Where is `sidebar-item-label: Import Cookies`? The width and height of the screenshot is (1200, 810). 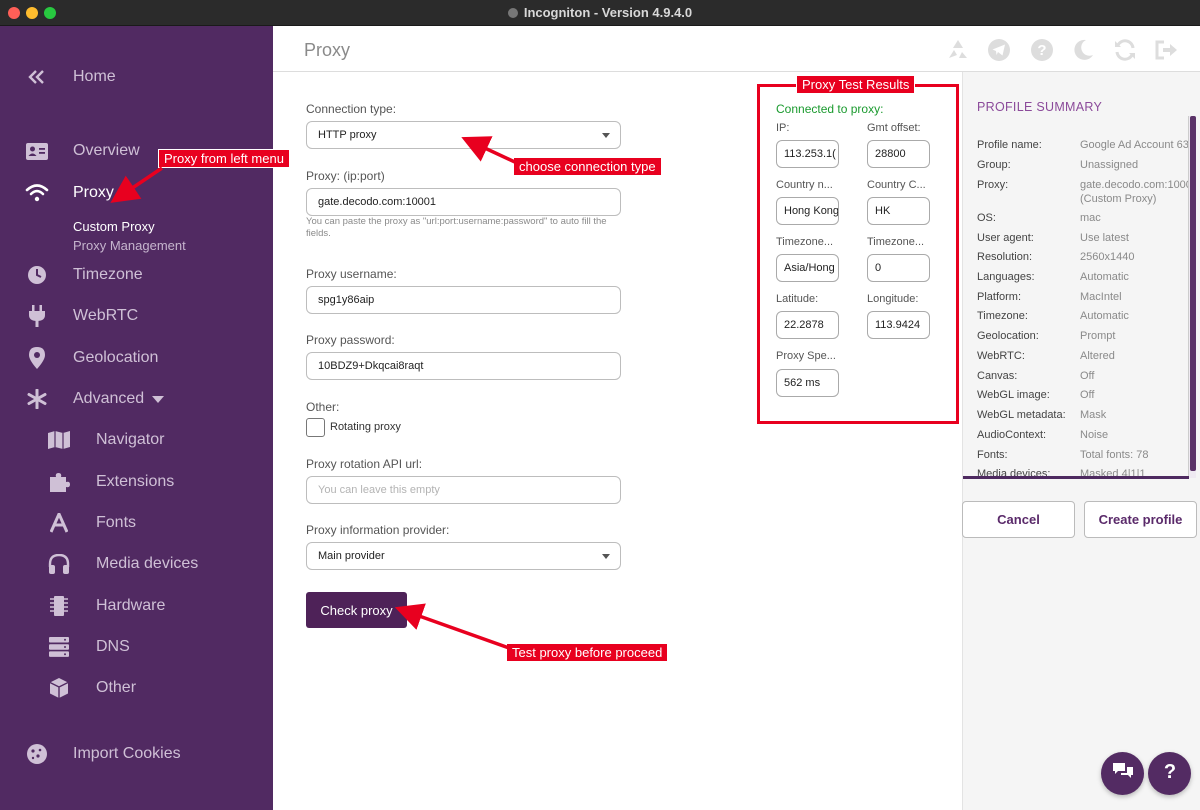 sidebar-item-label: Import Cookies is located at coordinates (127, 753).